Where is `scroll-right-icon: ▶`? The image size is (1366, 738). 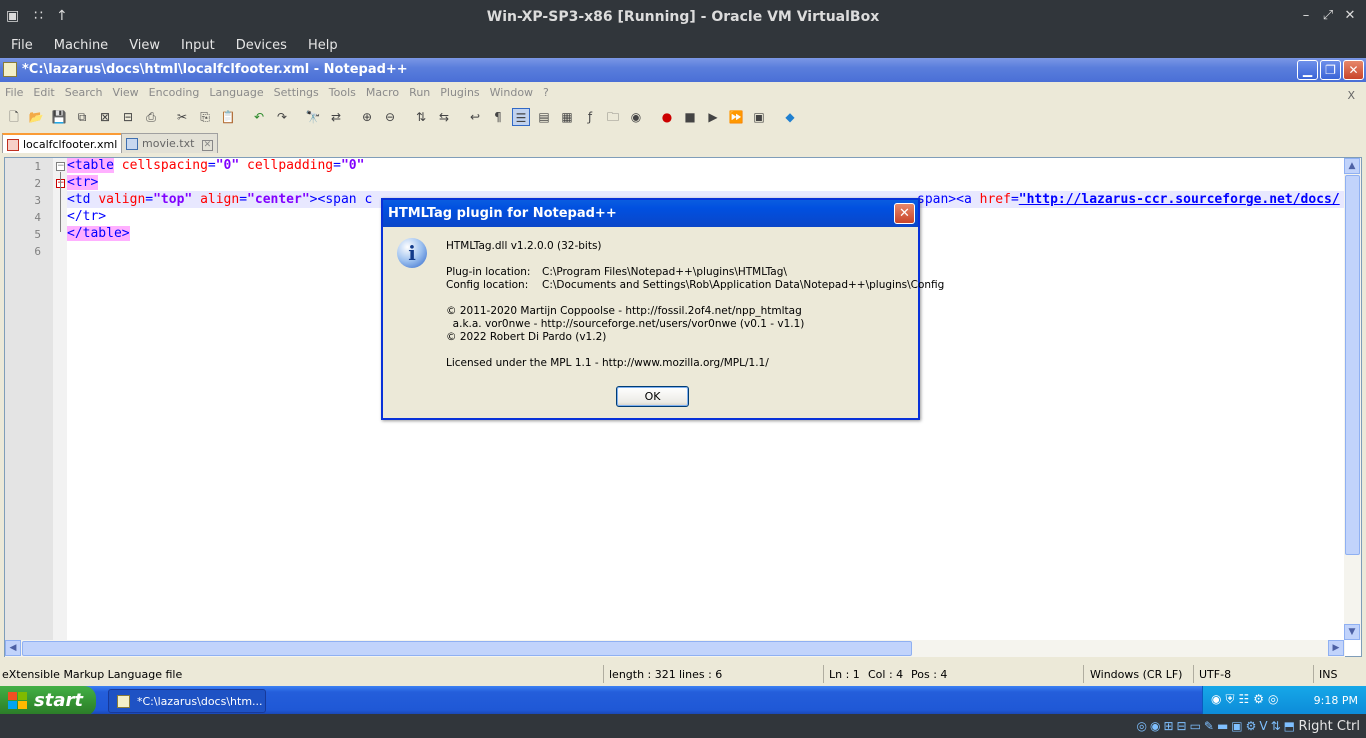
scroll-right-icon: ▶ is located at coordinates (1336, 648).